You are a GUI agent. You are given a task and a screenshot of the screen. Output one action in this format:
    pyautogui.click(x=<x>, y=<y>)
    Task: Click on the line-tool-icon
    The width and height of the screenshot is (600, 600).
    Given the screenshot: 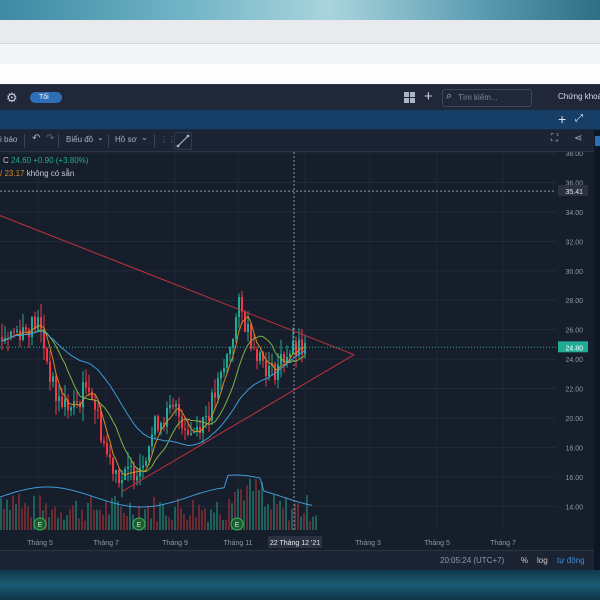 What is the action you would take?
    pyautogui.click(x=183, y=141)
    